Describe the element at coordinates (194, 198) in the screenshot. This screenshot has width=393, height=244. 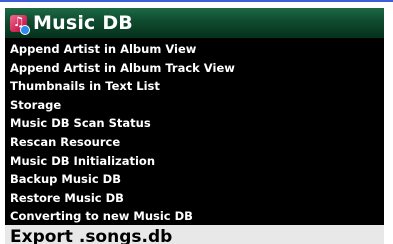
I see `menu-item-restore-db: Restore Music DB` at that location.